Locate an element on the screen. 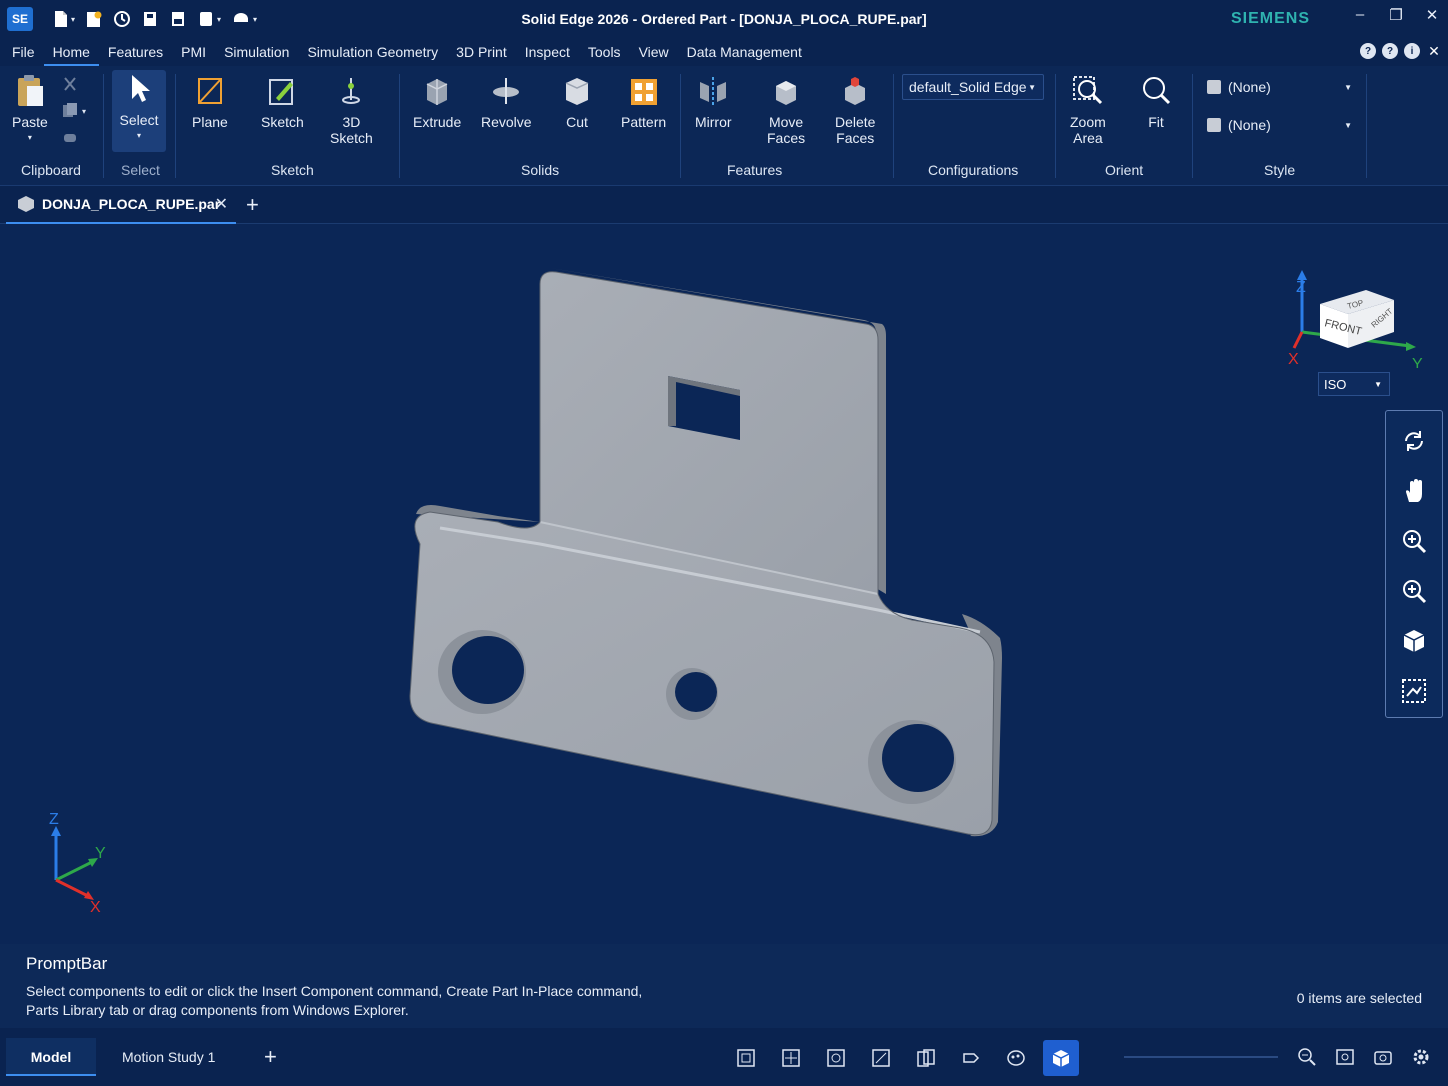  shaded-part-icon is located at coordinates (1061, 1058).